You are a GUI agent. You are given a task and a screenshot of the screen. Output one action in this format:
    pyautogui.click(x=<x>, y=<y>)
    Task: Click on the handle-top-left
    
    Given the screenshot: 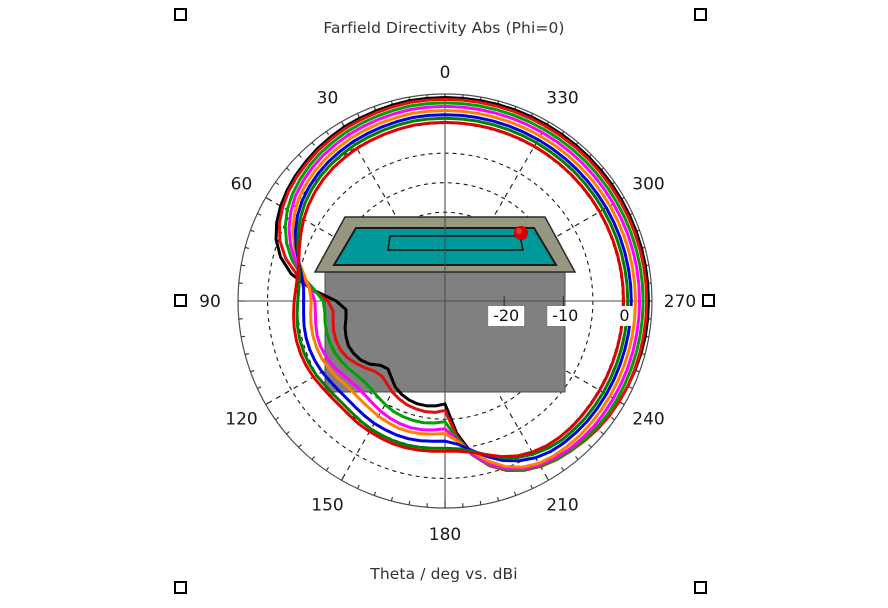 What is the action you would take?
    pyautogui.click(x=180, y=14)
    